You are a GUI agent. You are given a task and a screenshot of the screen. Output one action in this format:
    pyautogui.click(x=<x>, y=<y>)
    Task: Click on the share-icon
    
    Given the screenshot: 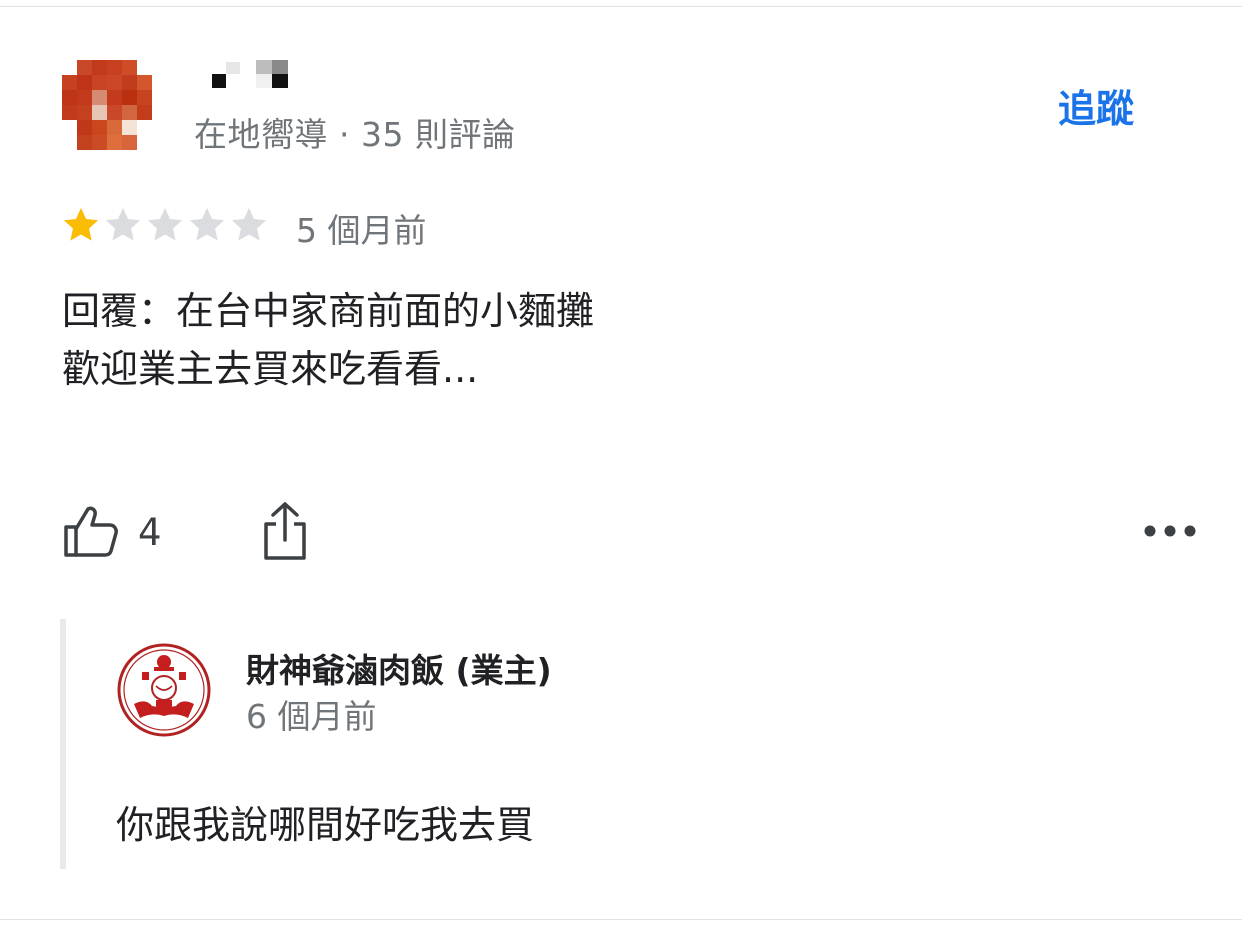 What is the action you would take?
    pyautogui.click(x=285, y=531)
    